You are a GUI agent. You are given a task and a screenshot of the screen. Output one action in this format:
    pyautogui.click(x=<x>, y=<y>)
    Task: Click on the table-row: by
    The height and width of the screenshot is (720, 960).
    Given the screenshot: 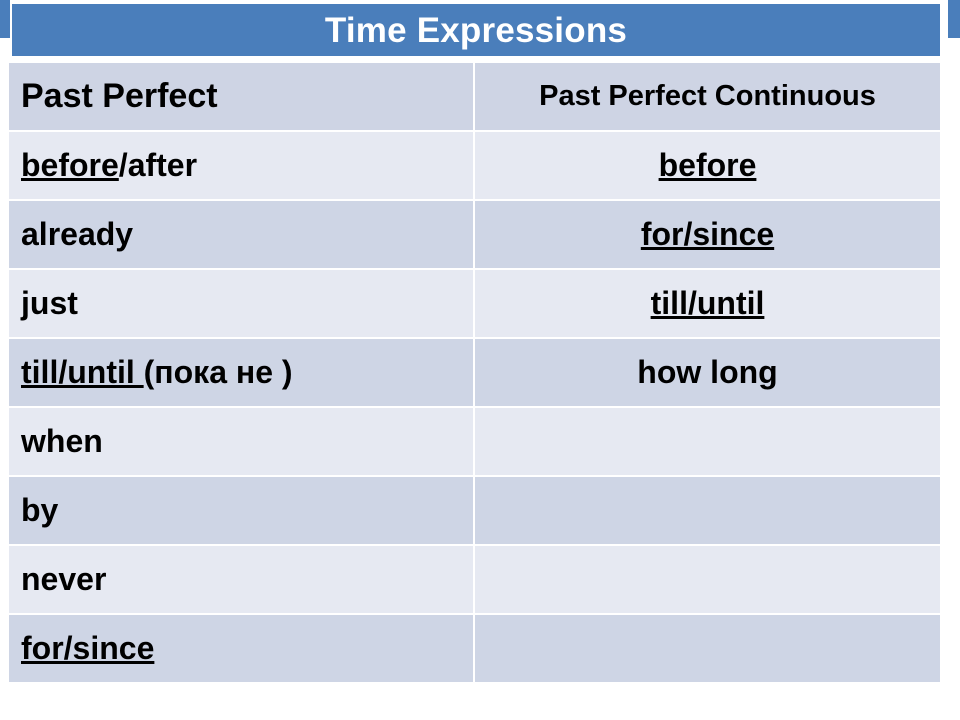 What is the action you would take?
    pyautogui.click(x=474, y=511)
    